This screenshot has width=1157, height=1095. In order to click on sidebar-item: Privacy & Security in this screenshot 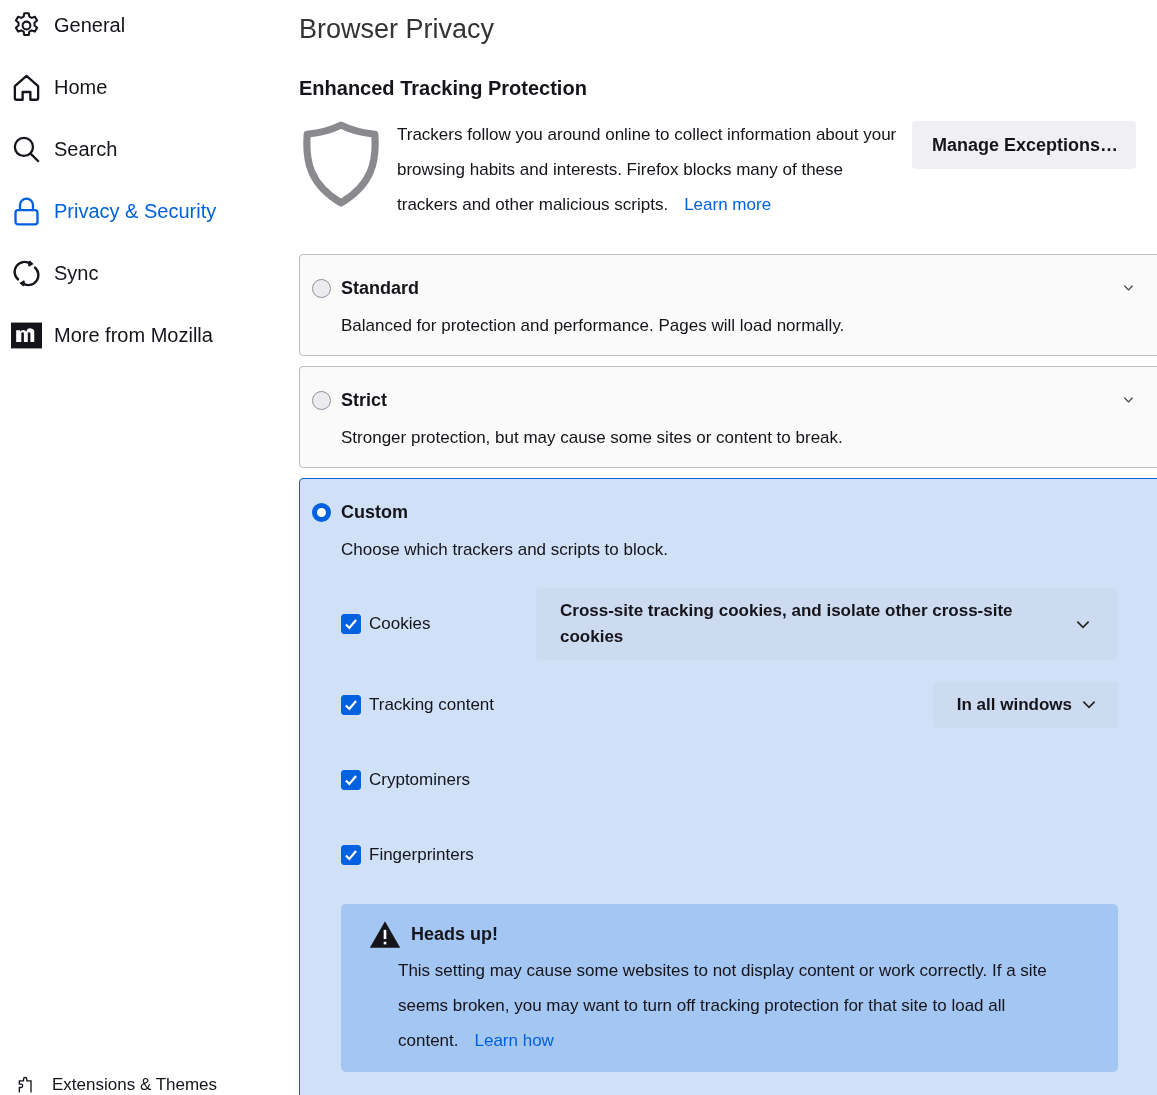, I will do `click(149, 211)`.